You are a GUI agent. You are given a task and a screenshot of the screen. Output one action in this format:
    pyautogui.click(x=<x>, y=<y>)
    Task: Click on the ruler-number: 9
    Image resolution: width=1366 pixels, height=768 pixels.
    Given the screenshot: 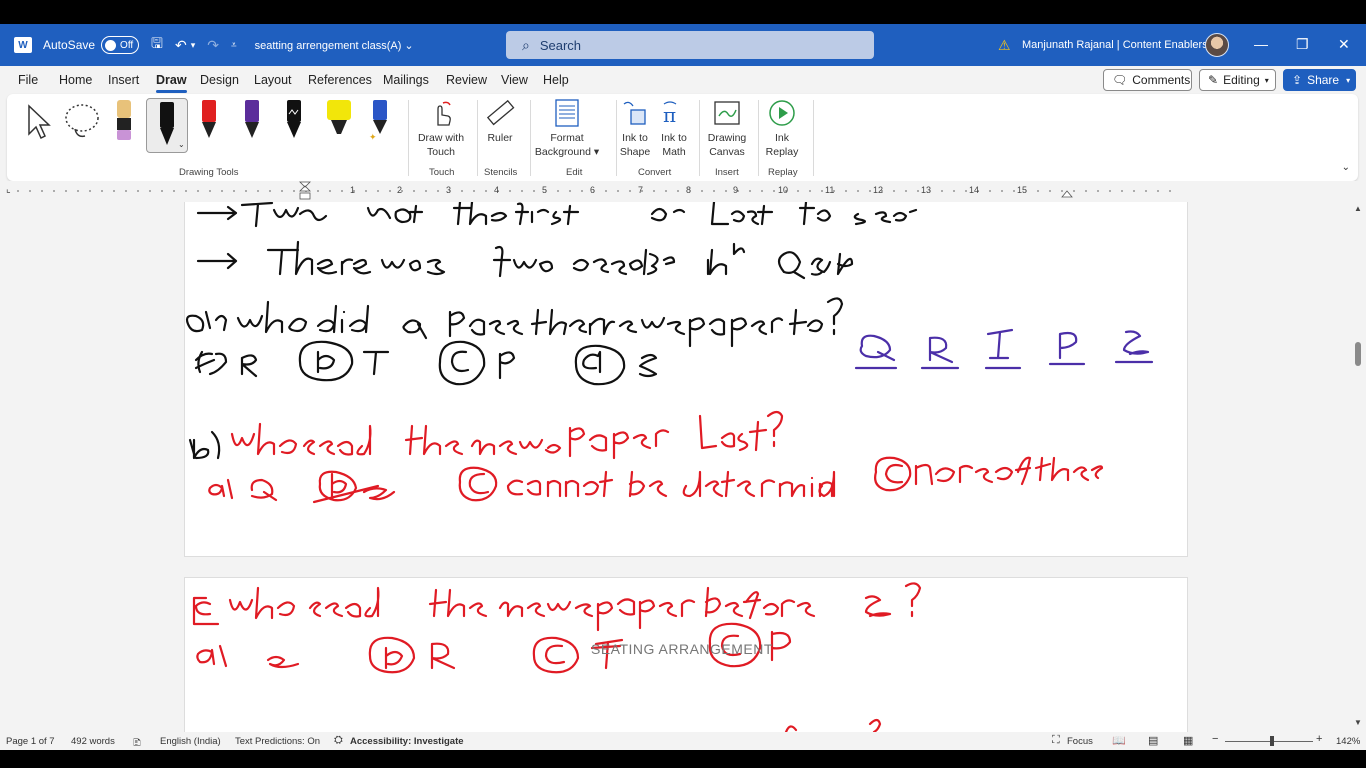 What is the action you would take?
    pyautogui.click(x=736, y=190)
    